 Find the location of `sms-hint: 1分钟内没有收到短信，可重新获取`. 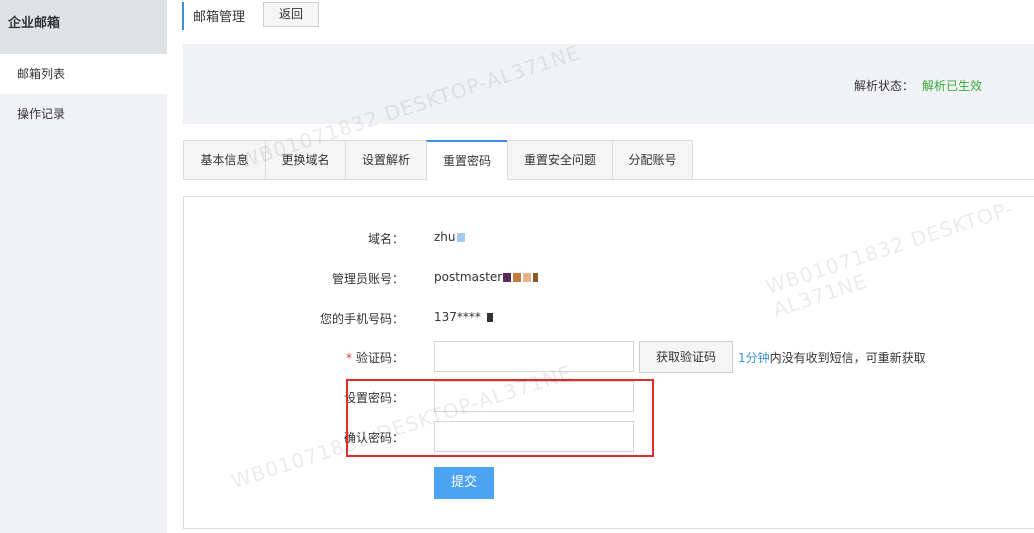

sms-hint: 1分钟内没有收到短信，可重新获取 is located at coordinates (832, 357).